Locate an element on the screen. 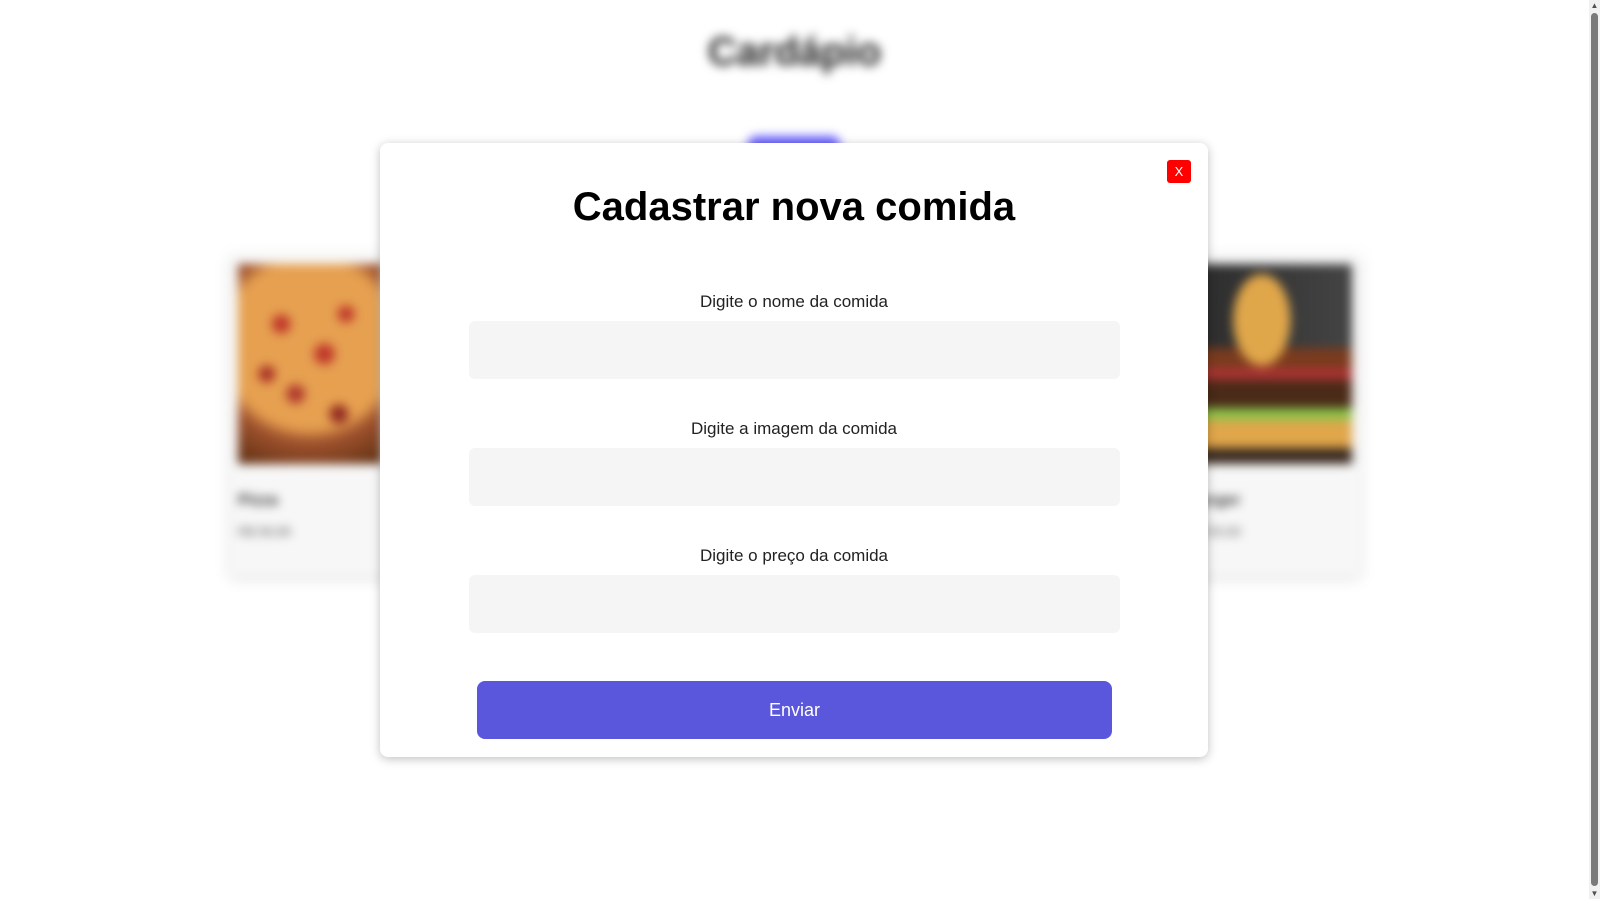 This screenshot has width=1600, height=899. scroll-thumb is located at coordinates (1594, 449).